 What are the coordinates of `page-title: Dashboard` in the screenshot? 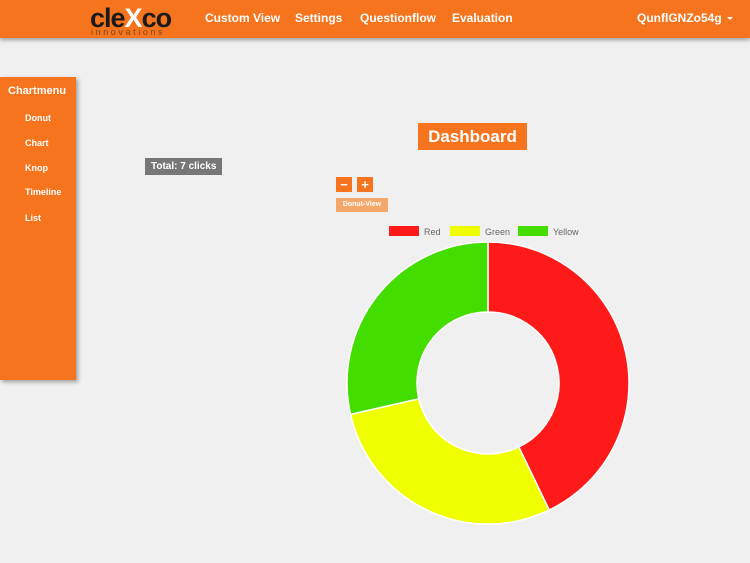 It's located at (472, 136).